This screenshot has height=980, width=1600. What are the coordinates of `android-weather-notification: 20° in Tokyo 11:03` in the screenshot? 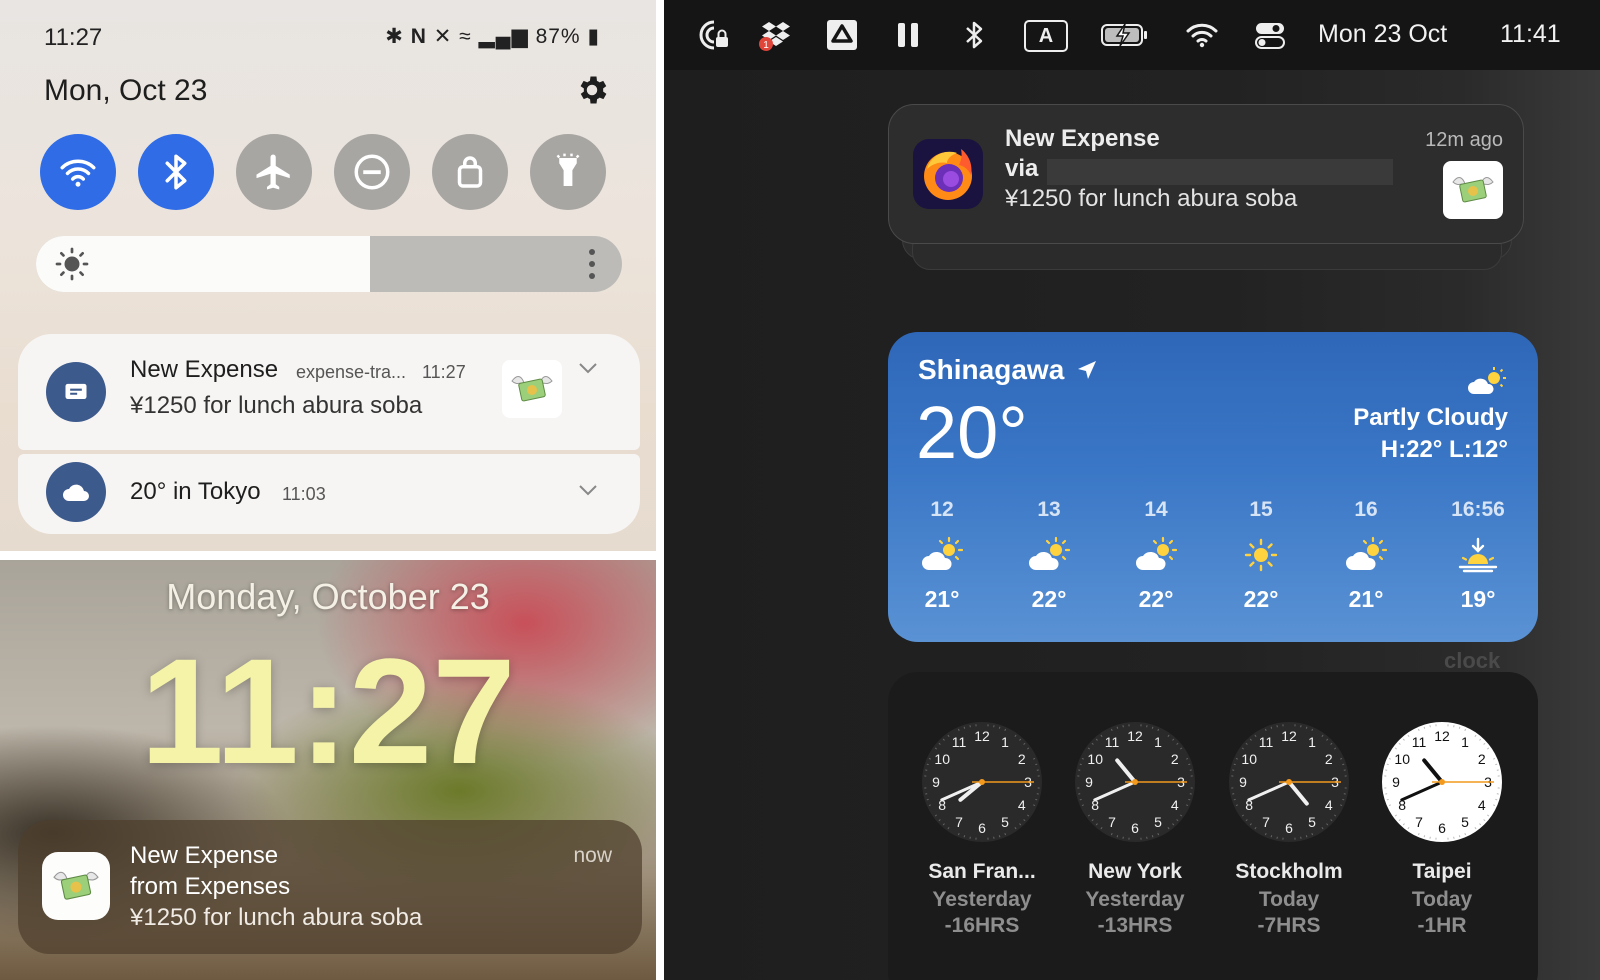 It's located at (329, 494).